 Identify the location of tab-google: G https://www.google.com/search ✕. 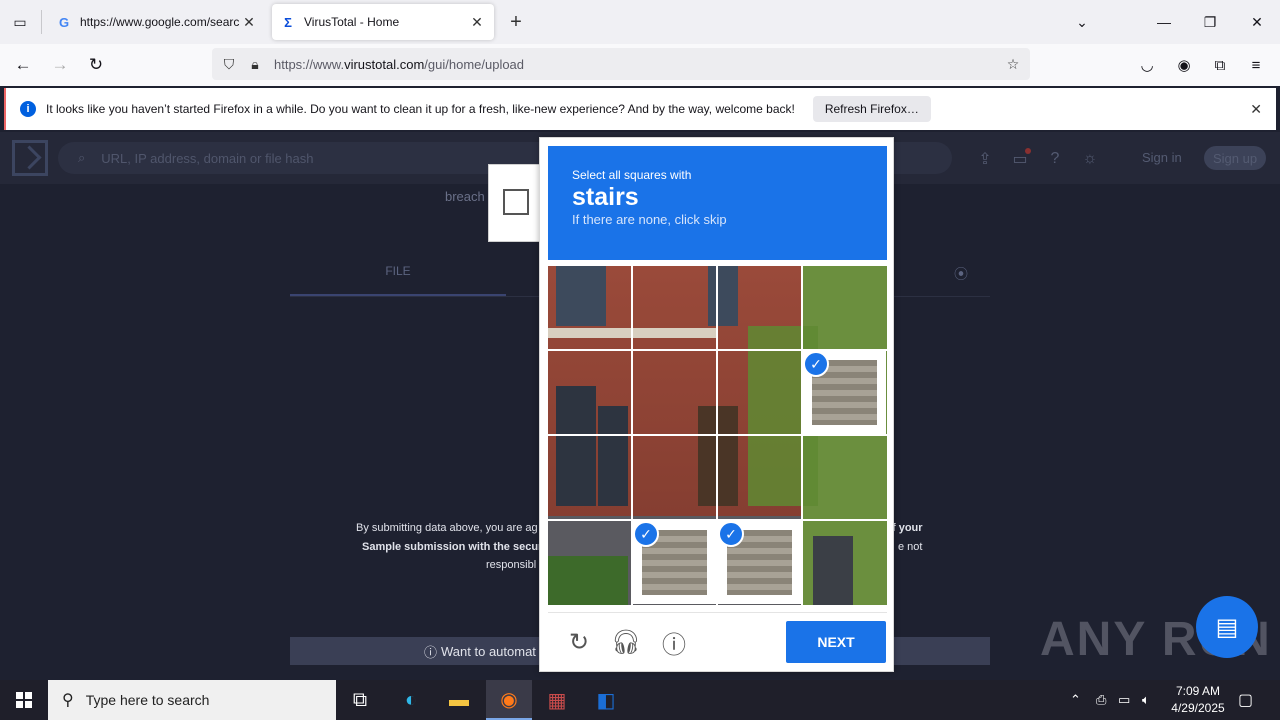
(157, 22).